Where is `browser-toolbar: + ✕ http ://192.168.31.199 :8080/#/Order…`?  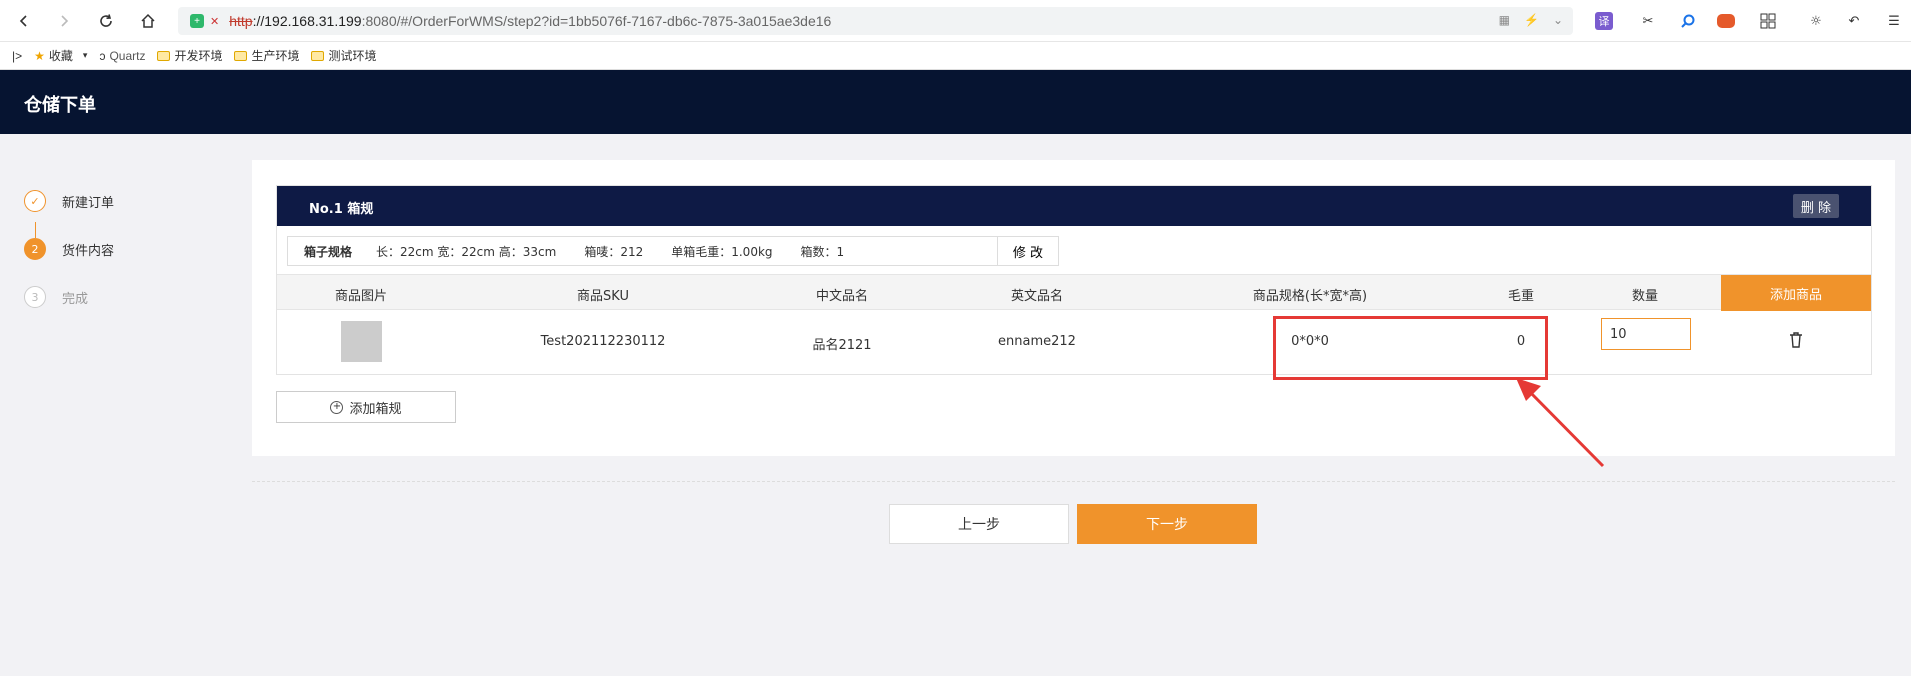 browser-toolbar: + ✕ http ://192.168.31.199 :8080/#/Order… is located at coordinates (955, 21).